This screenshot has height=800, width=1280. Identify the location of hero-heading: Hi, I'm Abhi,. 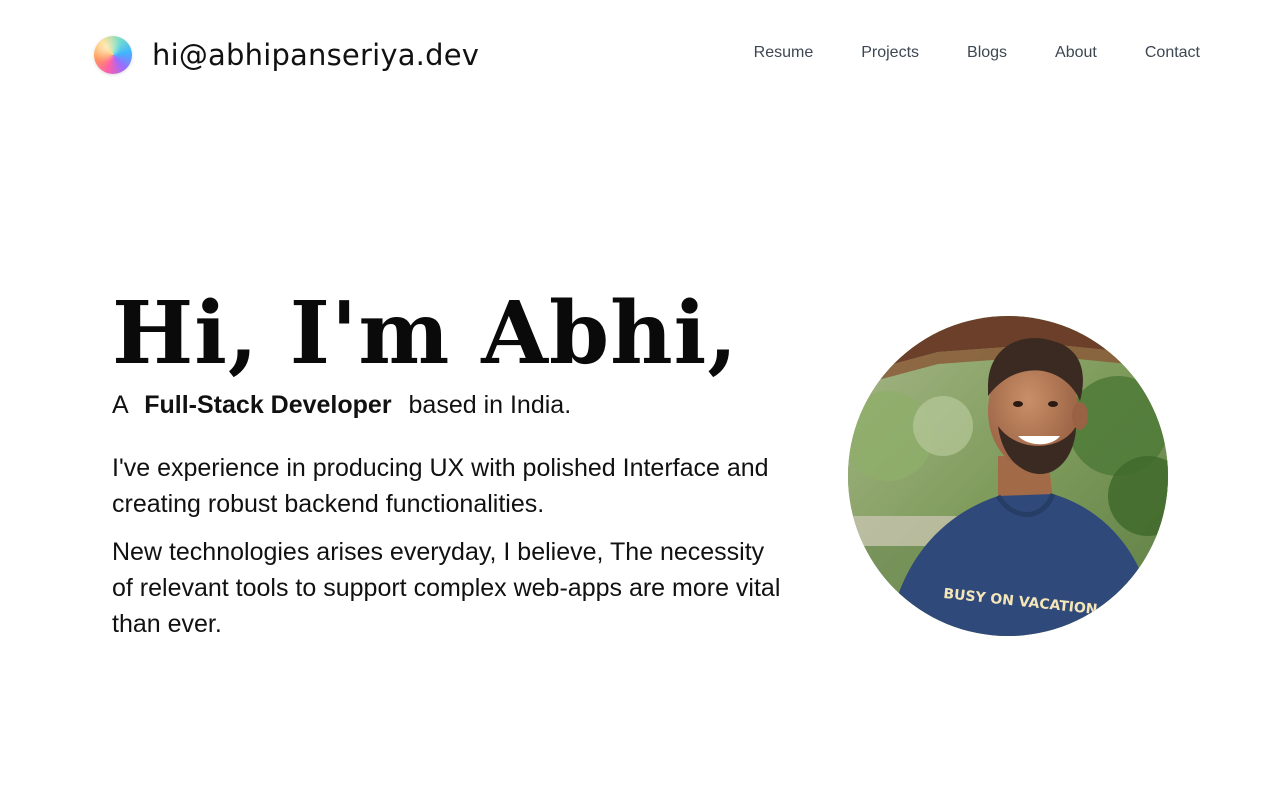
(425, 333).